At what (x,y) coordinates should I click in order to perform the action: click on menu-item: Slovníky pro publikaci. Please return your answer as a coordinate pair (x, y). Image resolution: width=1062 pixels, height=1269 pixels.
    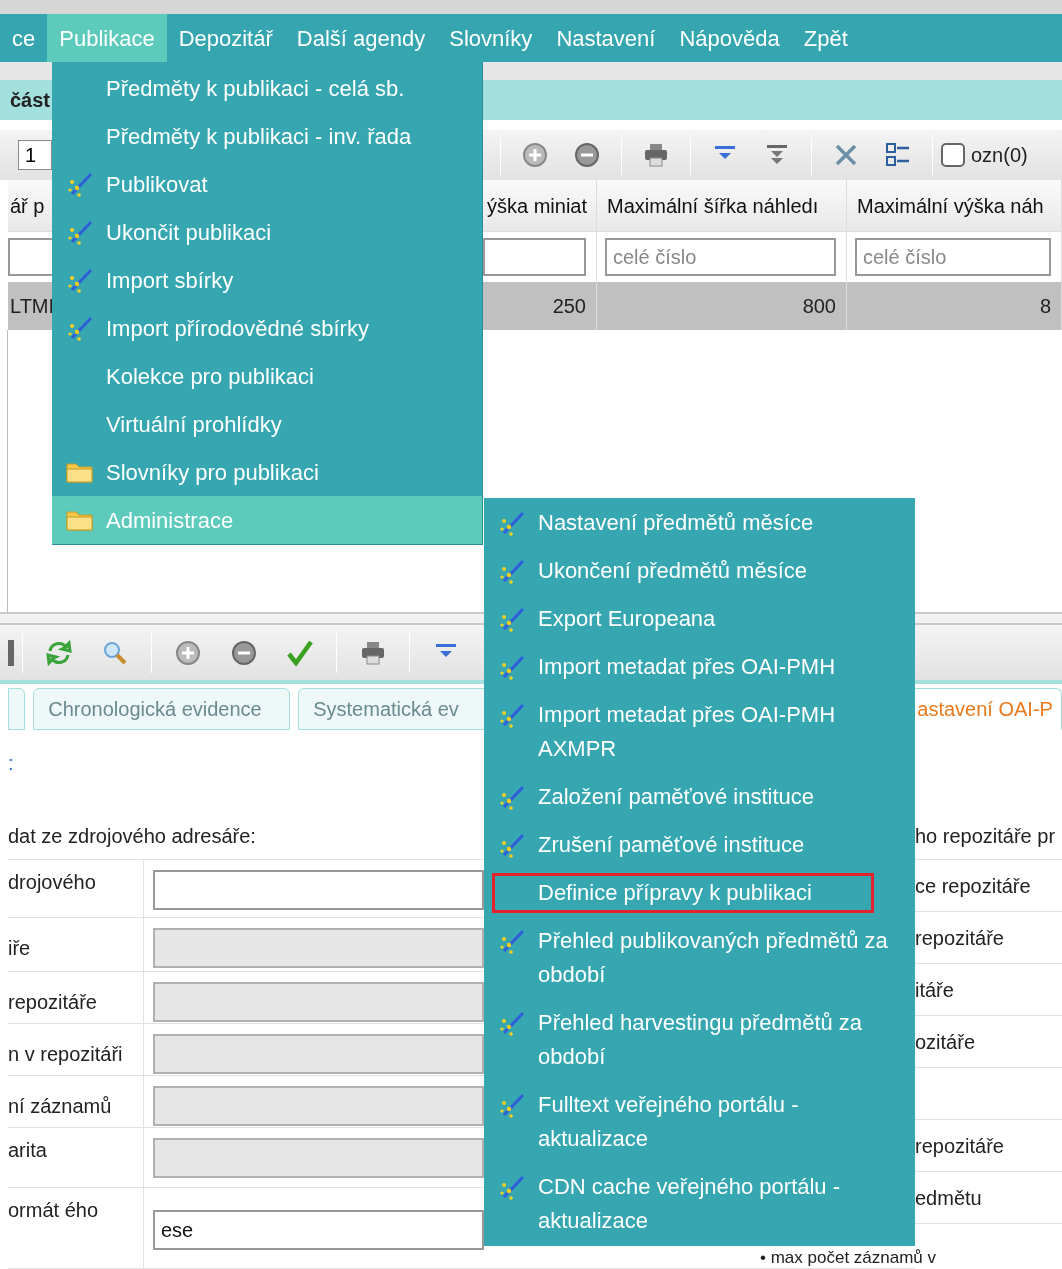
    Looking at the image, I should click on (267, 472).